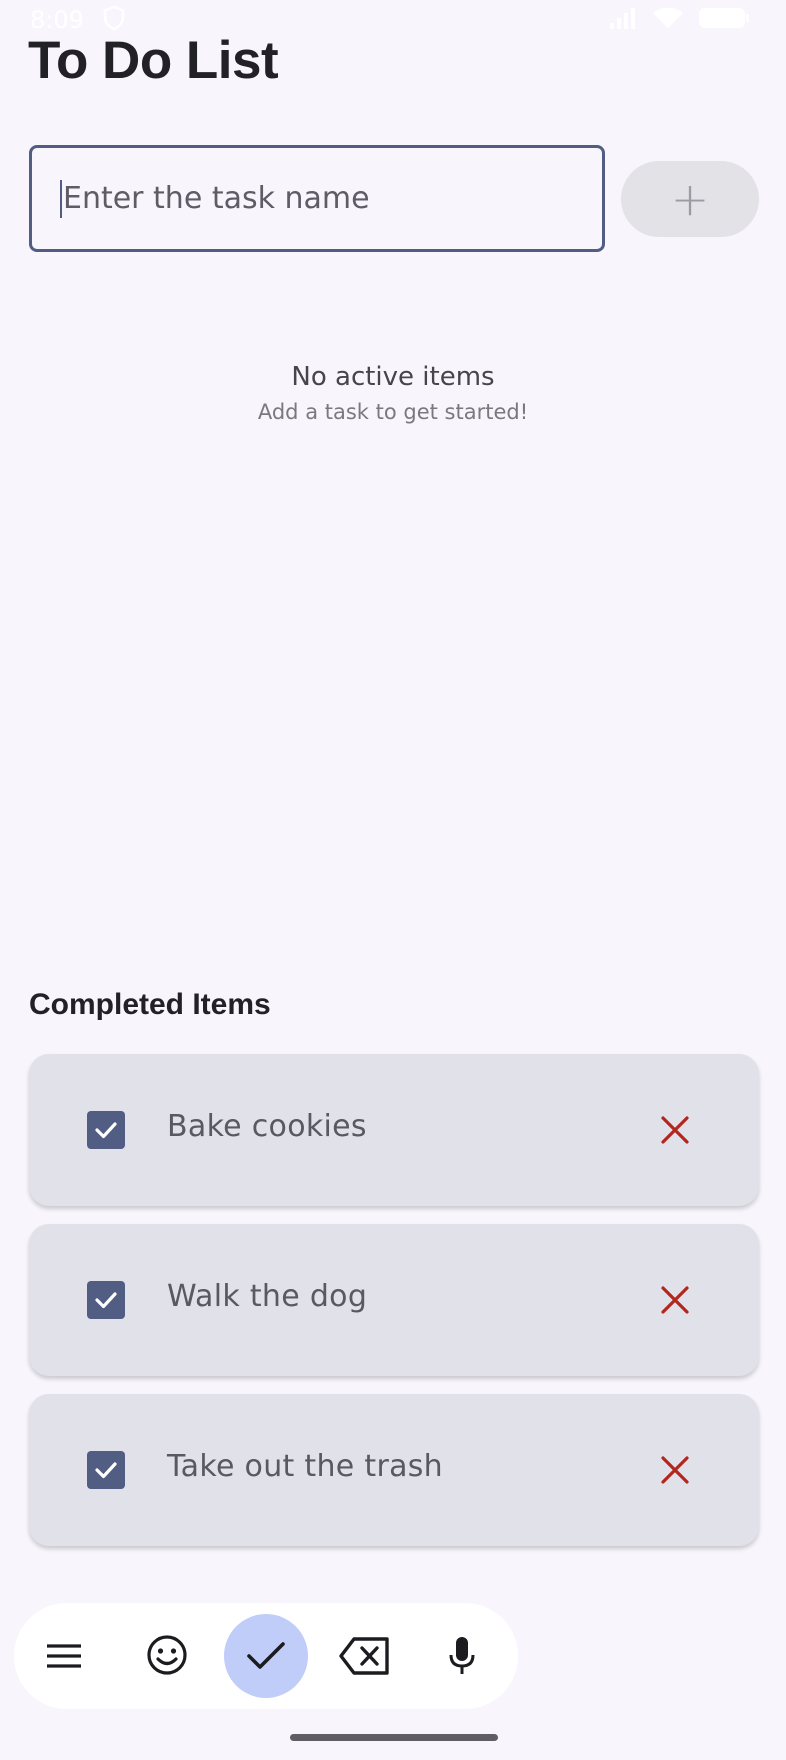 The image size is (786, 1760). What do you see at coordinates (332, 198) in the screenshot?
I see `task-name-input` at bounding box center [332, 198].